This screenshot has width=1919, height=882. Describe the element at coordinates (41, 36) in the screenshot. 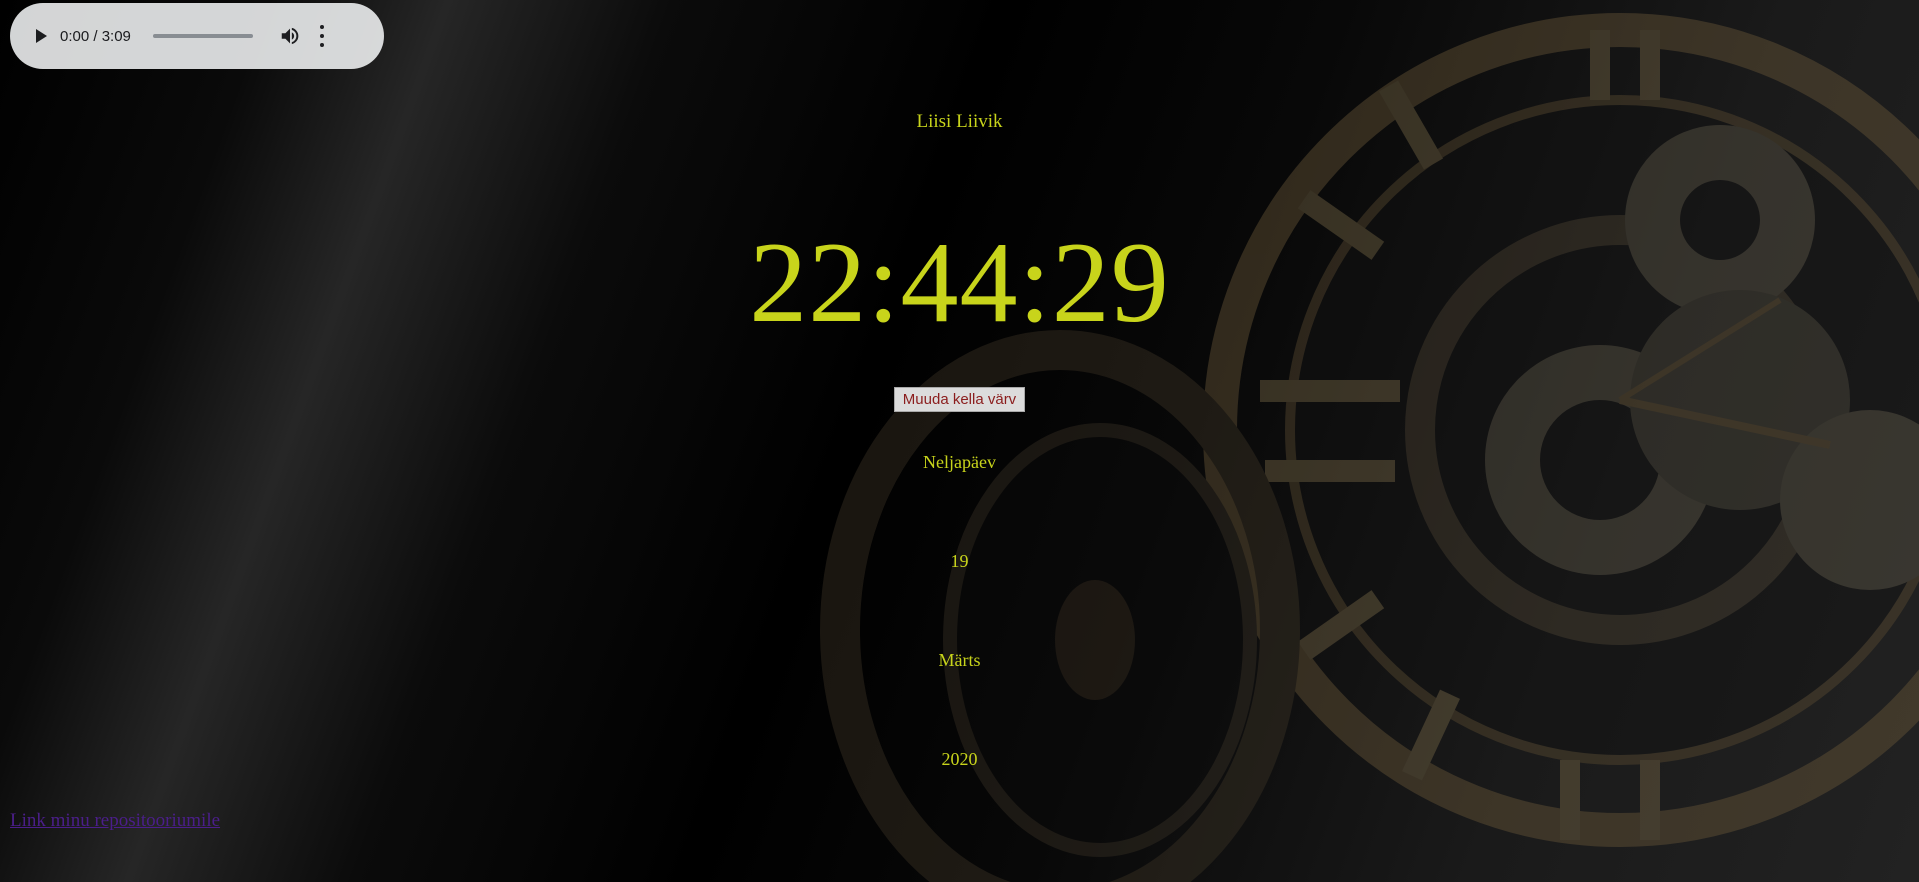

I see `play-icon` at that location.